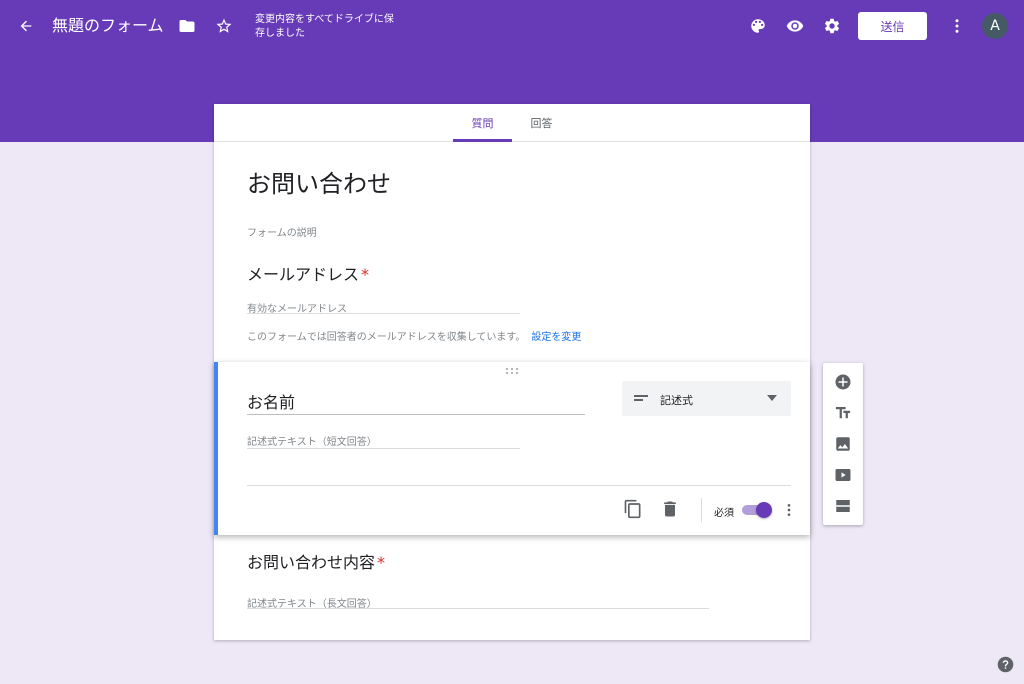 This screenshot has height=684, width=1024. I want to click on send-button: 送信, so click(892, 26).